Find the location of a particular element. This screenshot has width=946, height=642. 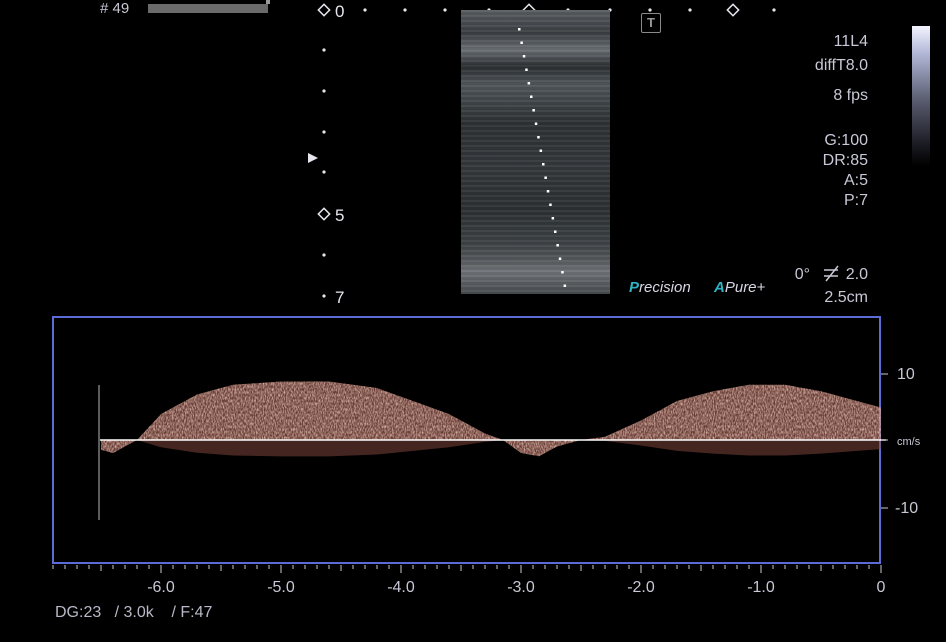

x-tick-label: 0 is located at coordinates (881, 587).